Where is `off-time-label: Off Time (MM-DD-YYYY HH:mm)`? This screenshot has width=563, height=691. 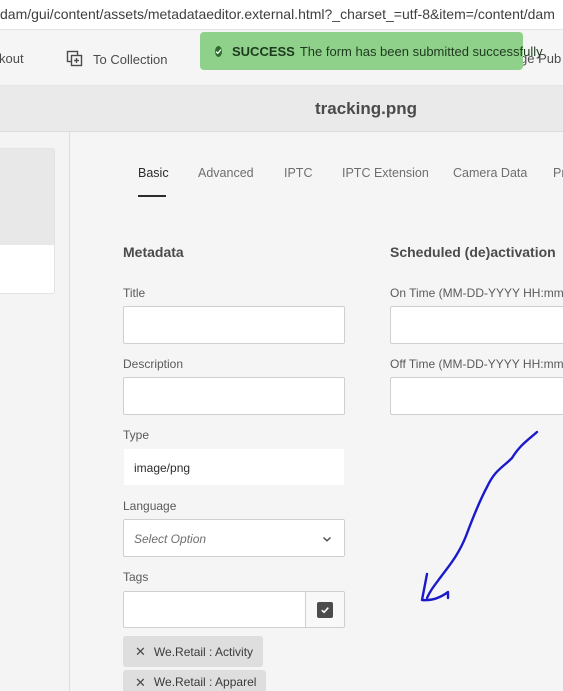
off-time-label: Off Time (MM-DD-YYYY HH:mm) is located at coordinates (476, 364).